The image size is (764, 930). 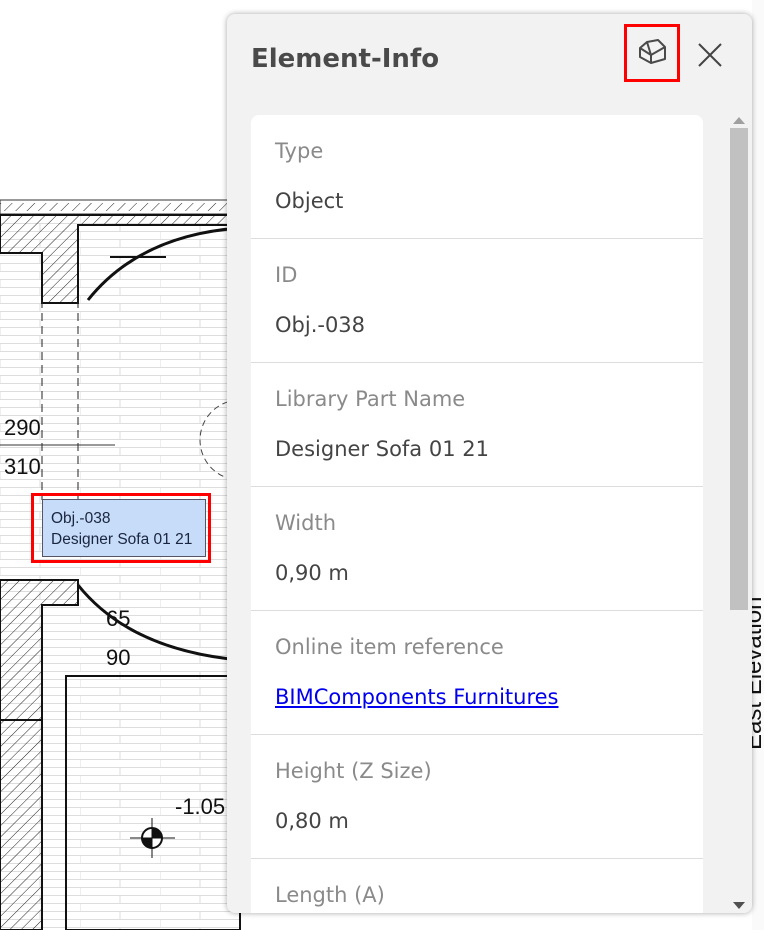 I want to click on property-label: Length (A), so click(x=330, y=895).